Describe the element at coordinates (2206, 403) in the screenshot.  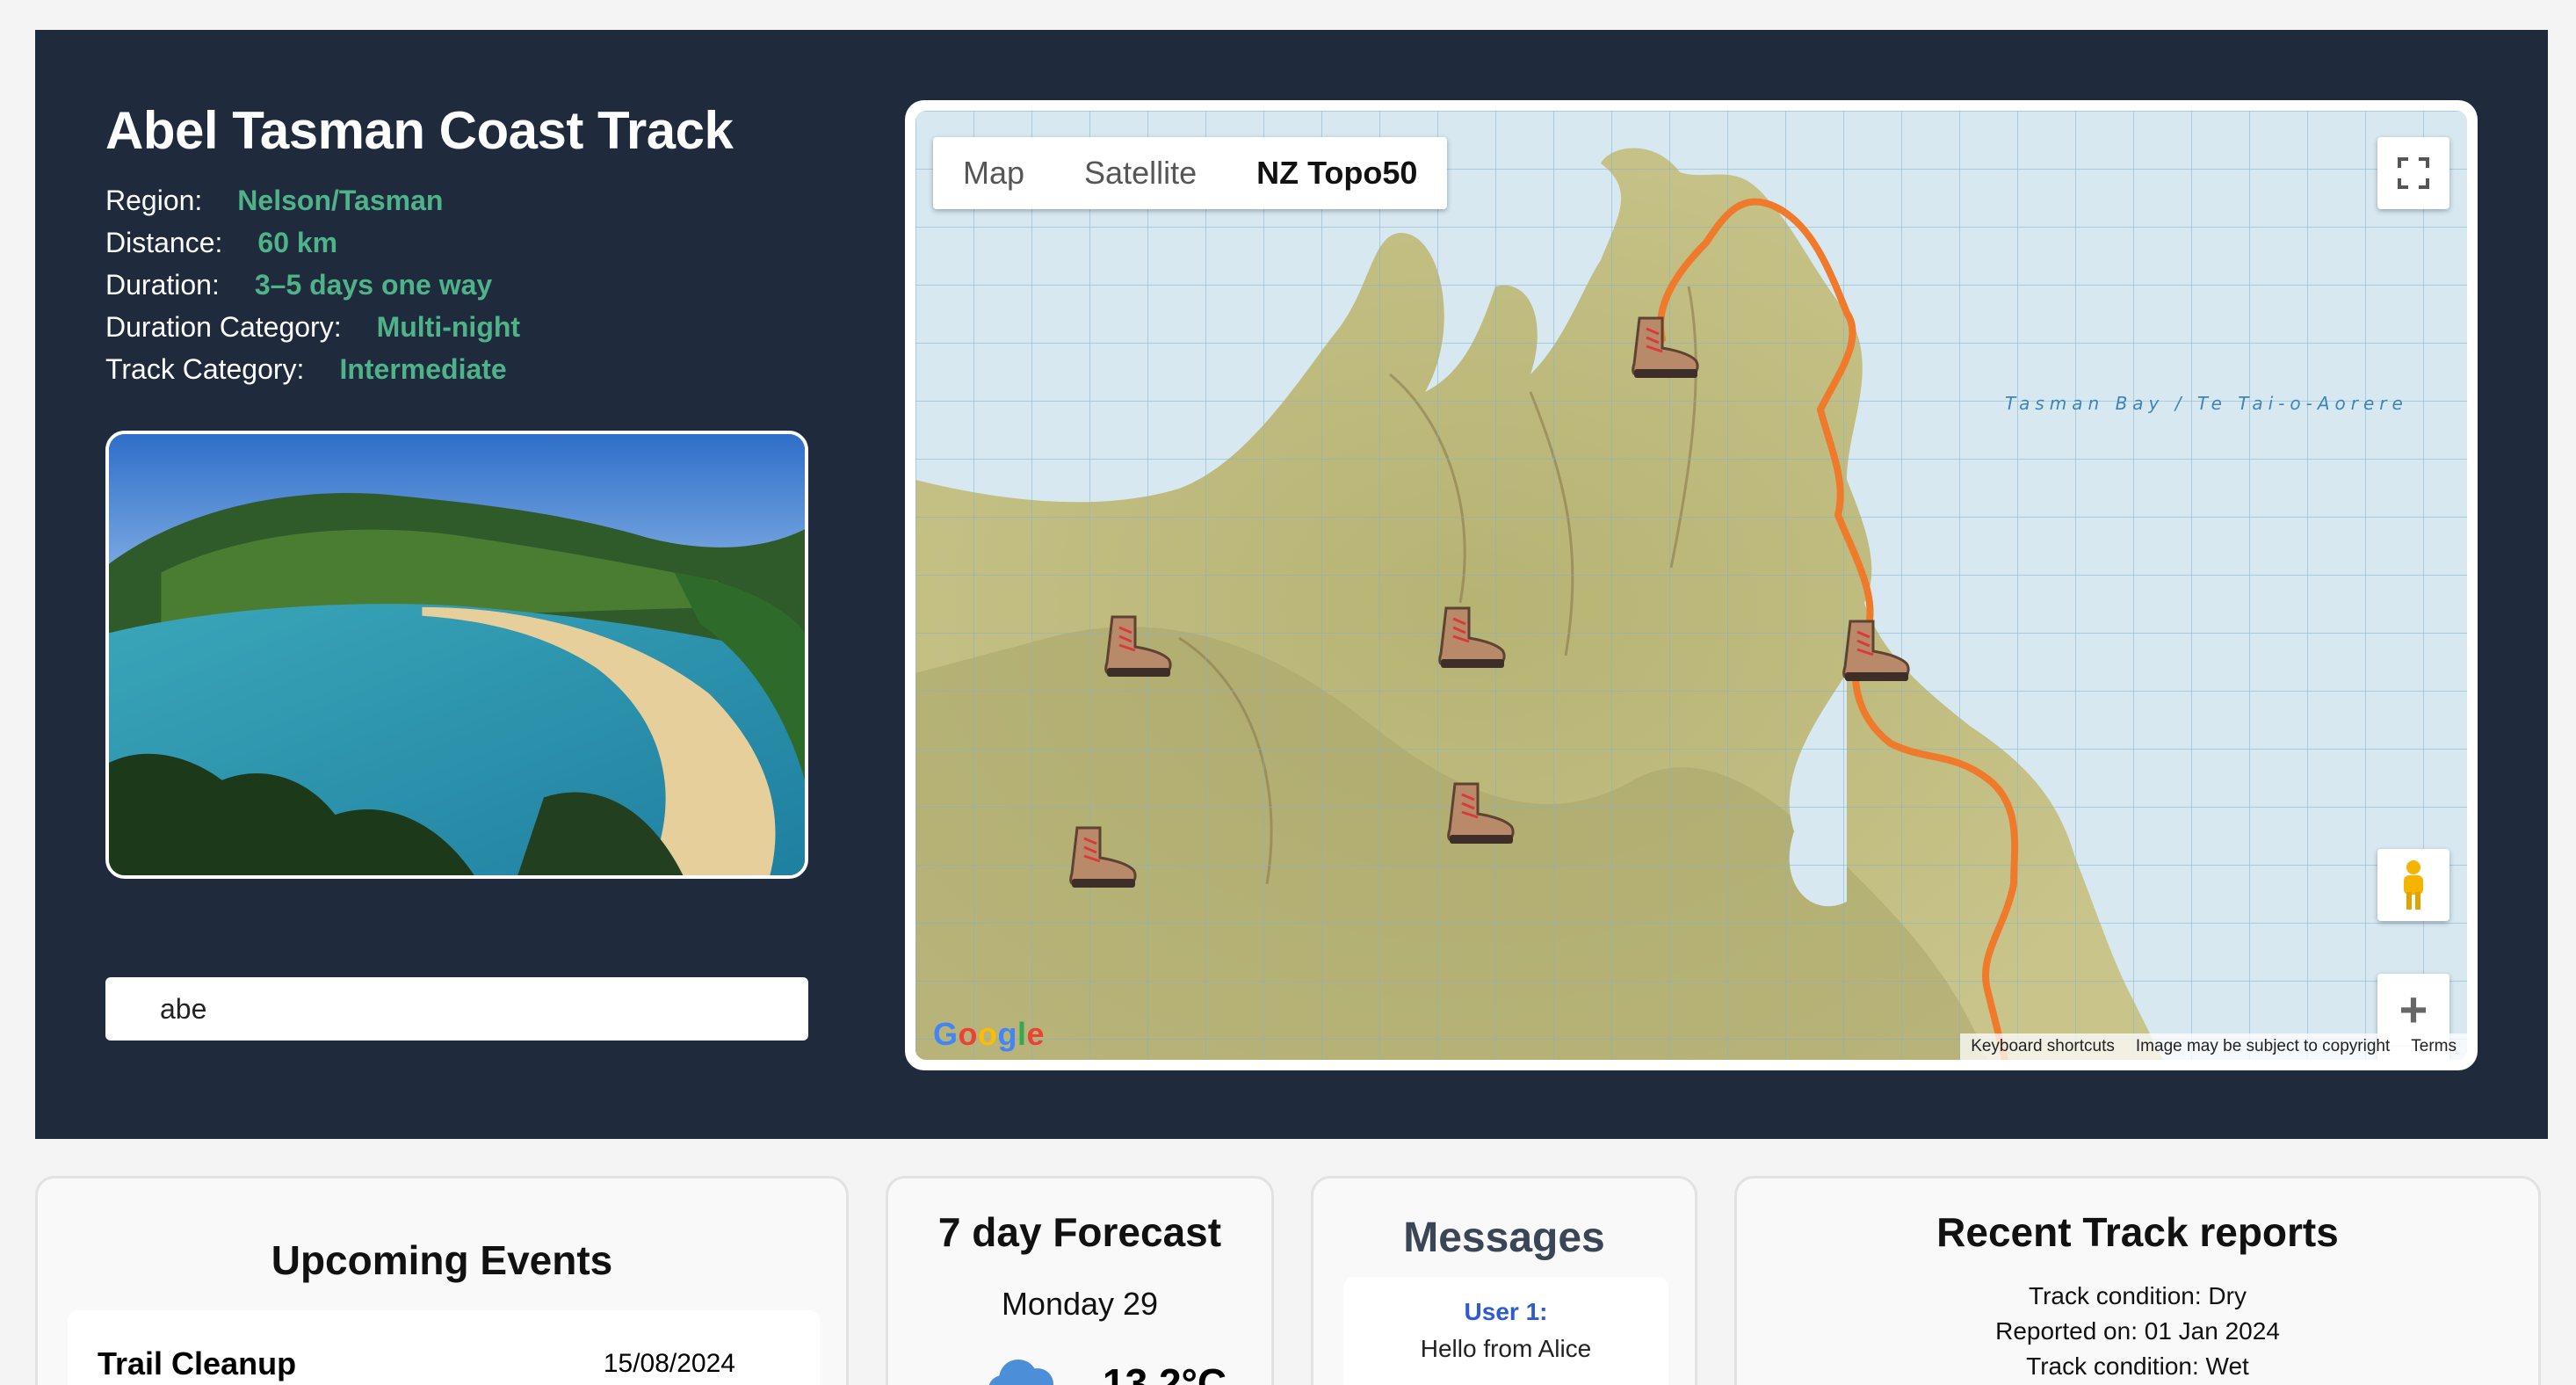
I see `svg-text:Tasman Bay / Te Tai-o-Aore: Tasman Bay / Te Tai-o-Aorere` at that location.